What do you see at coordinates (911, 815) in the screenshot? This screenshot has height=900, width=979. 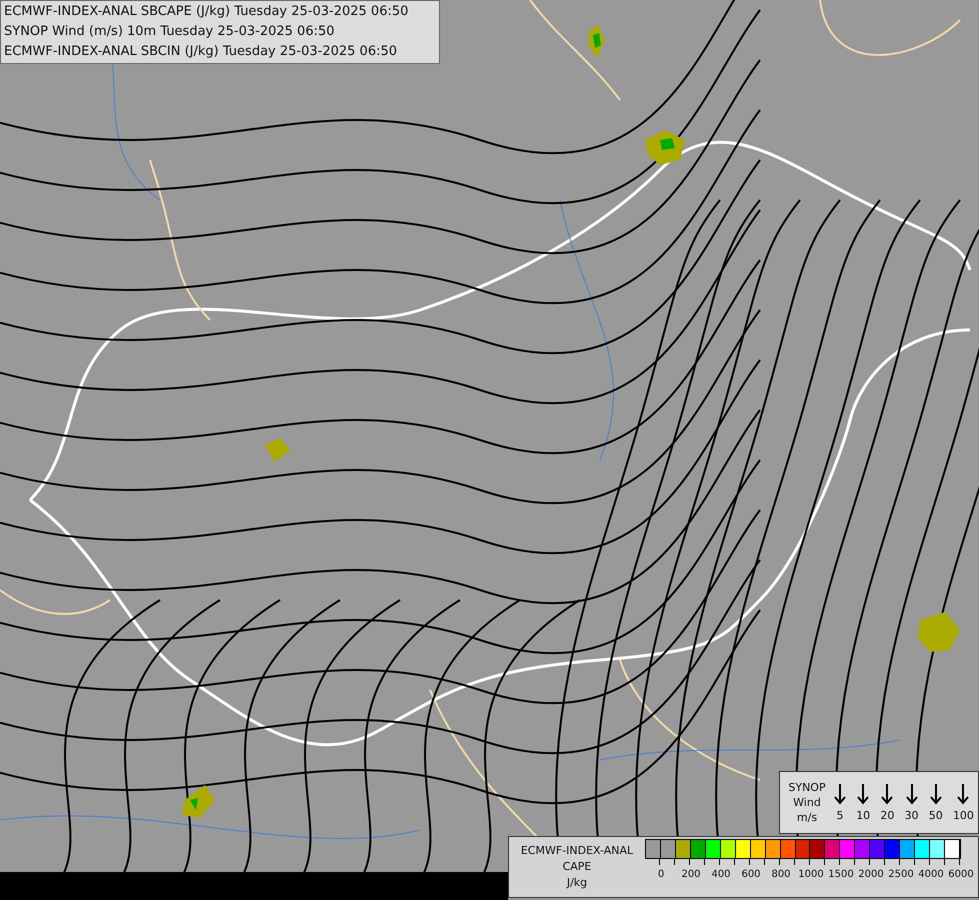 I see `wind-speed-label: 30` at bounding box center [911, 815].